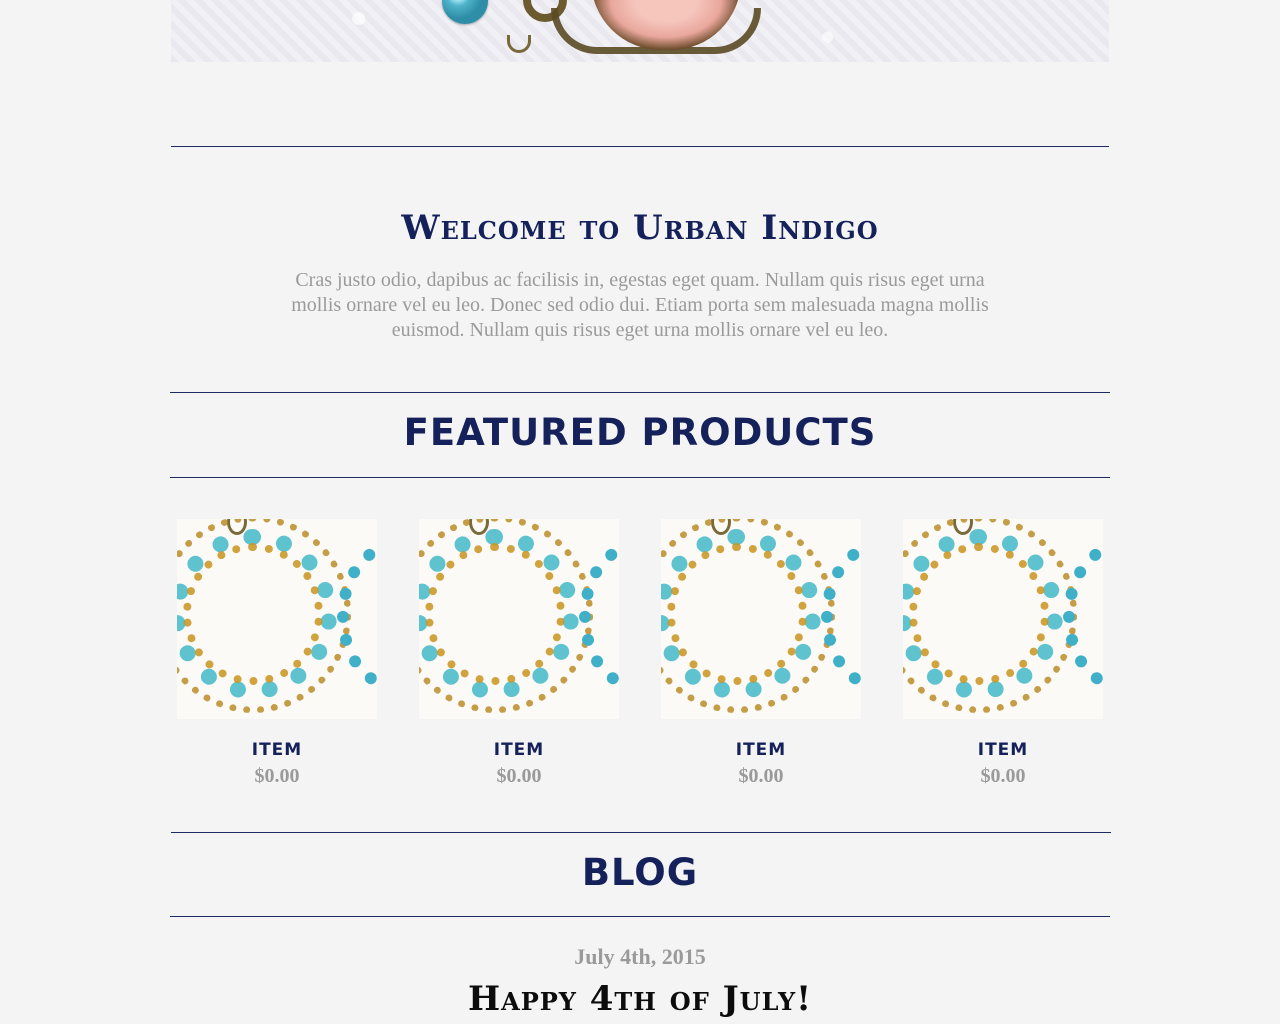 Image resolution: width=1280 pixels, height=1024 pixels. I want to click on featured-products-heading: FEATURED PRODUCTS, so click(640, 432).